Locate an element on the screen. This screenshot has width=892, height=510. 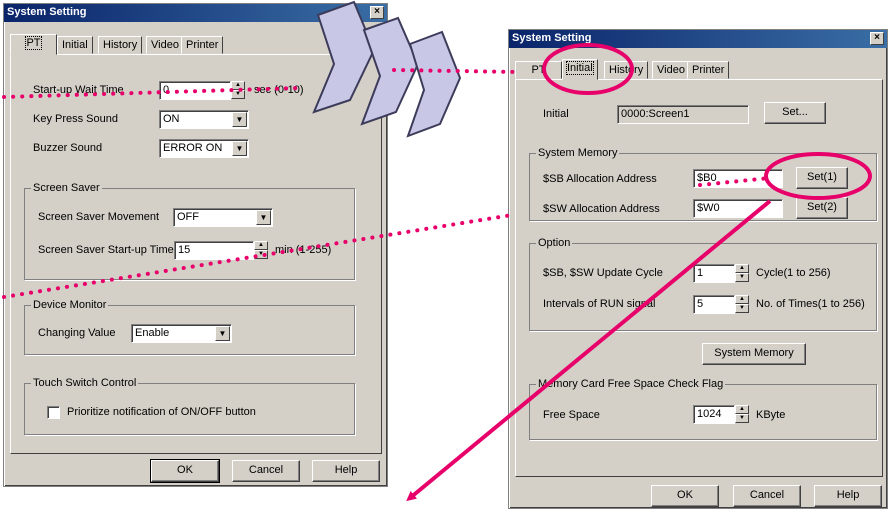
update-cycle-unit: Cycle(1 to 256) is located at coordinates (793, 273).